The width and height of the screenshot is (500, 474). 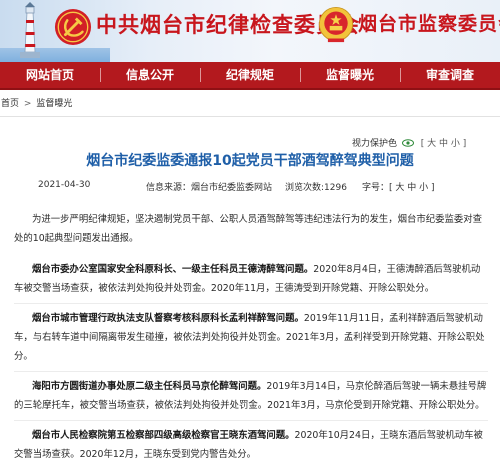 I want to click on case-lead: 烟台市委办公室国家安全科原科长、一级主任科员王德涛醉驾问题。, so click(x=173, y=269).